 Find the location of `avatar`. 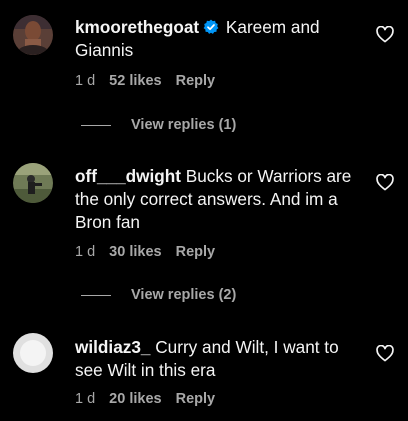

avatar is located at coordinates (33, 353).